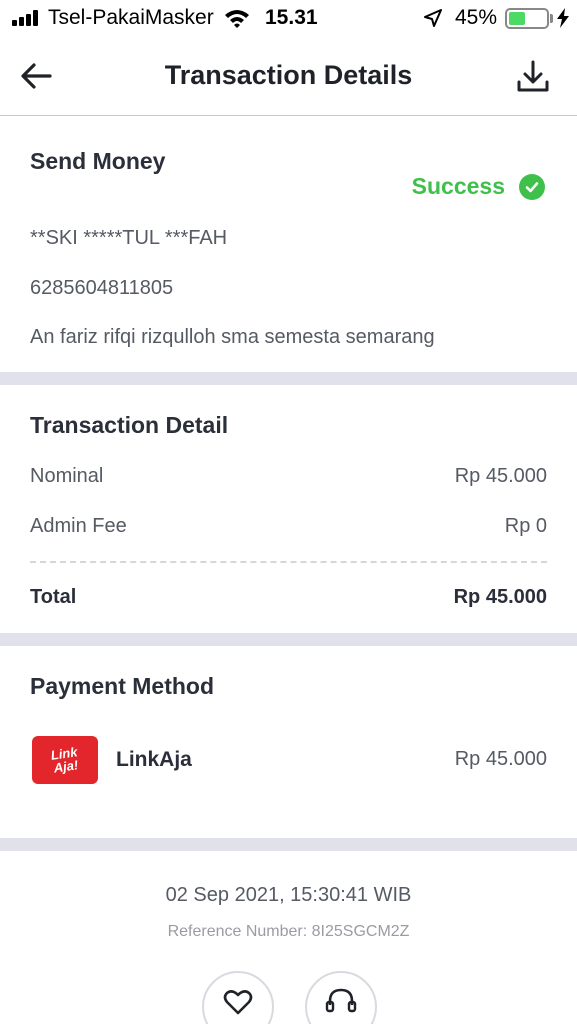  What do you see at coordinates (288, 931) in the screenshot?
I see `reference-number: Reference Number: 8I25SGCM2Z` at bounding box center [288, 931].